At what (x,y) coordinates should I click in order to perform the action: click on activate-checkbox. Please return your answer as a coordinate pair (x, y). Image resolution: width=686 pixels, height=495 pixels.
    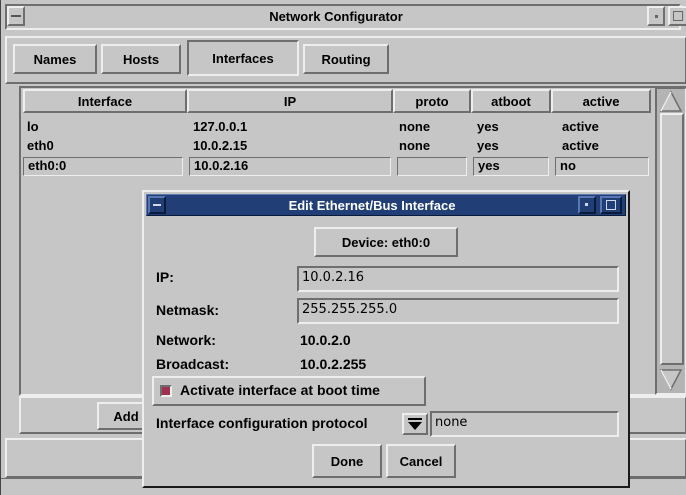
    Looking at the image, I should click on (166, 391).